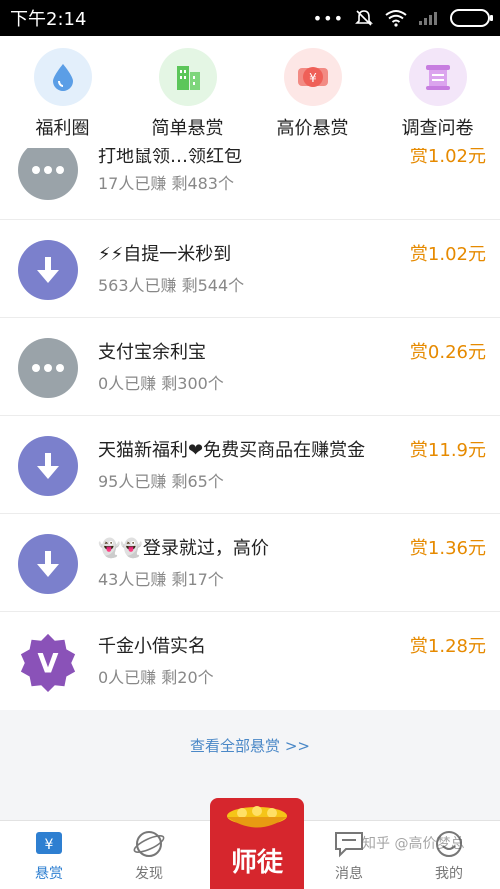  I want to click on task-reward: 赏0.26元, so click(447, 352).